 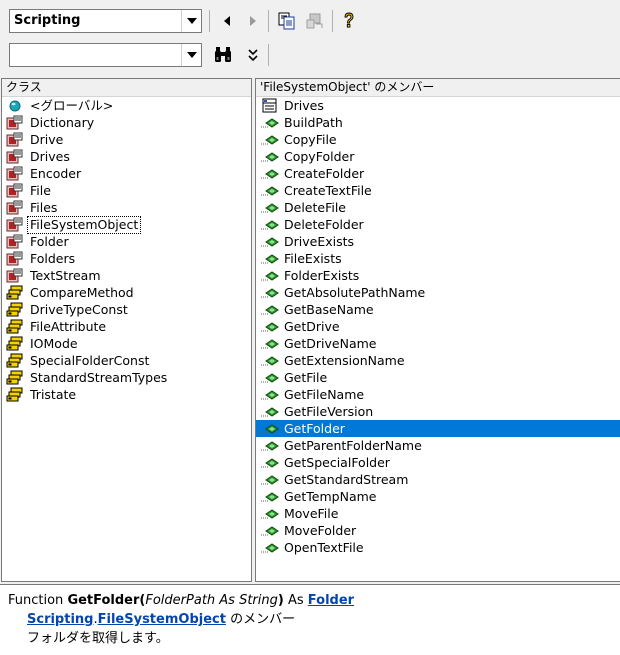 What do you see at coordinates (223, 55) in the screenshot?
I see `search-button` at bounding box center [223, 55].